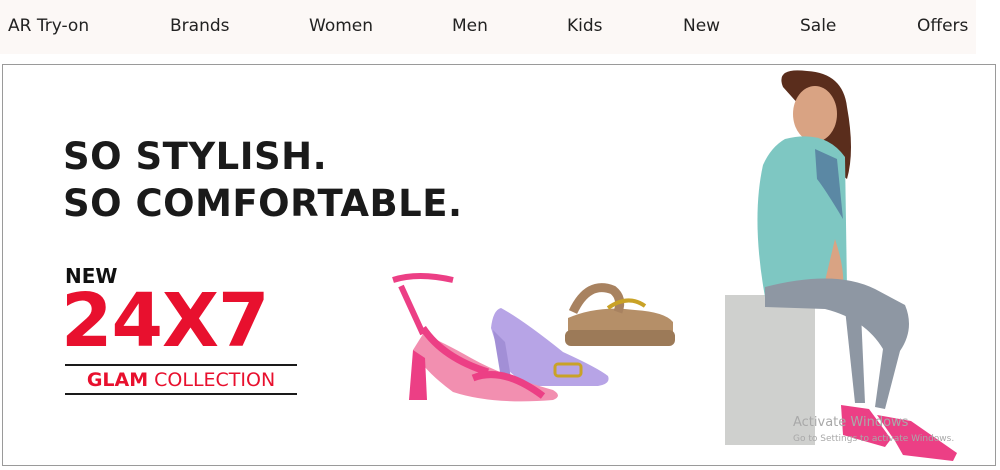 The height and width of the screenshot is (470, 1000). Describe the element at coordinates (263, 180) in the screenshot. I see `banner-headline: SO STYLISH. SO COMFORTABLE.` at that location.